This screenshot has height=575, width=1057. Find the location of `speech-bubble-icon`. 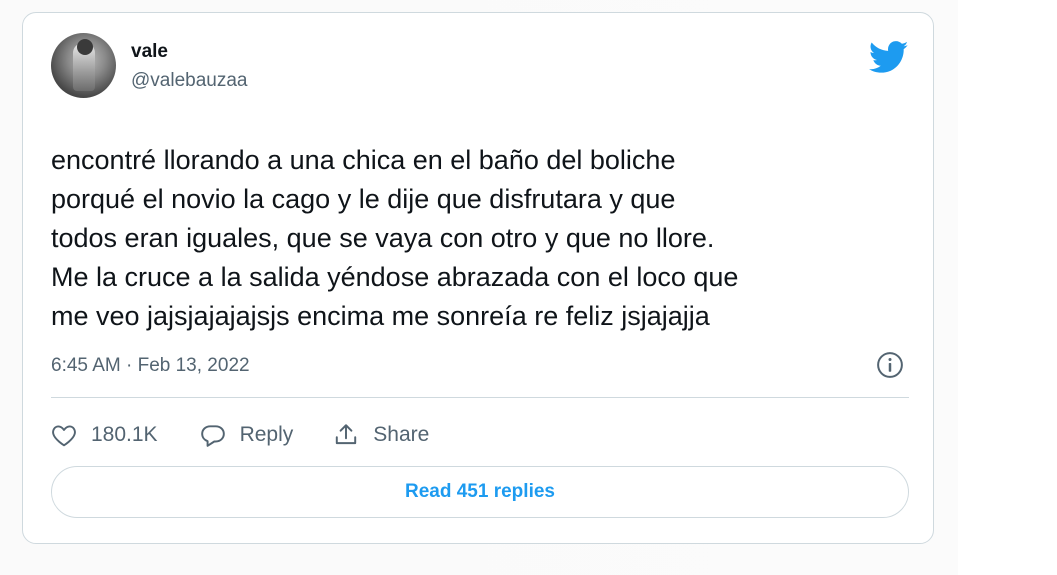

speech-bubble-icon is located at coordinates (212, 436).